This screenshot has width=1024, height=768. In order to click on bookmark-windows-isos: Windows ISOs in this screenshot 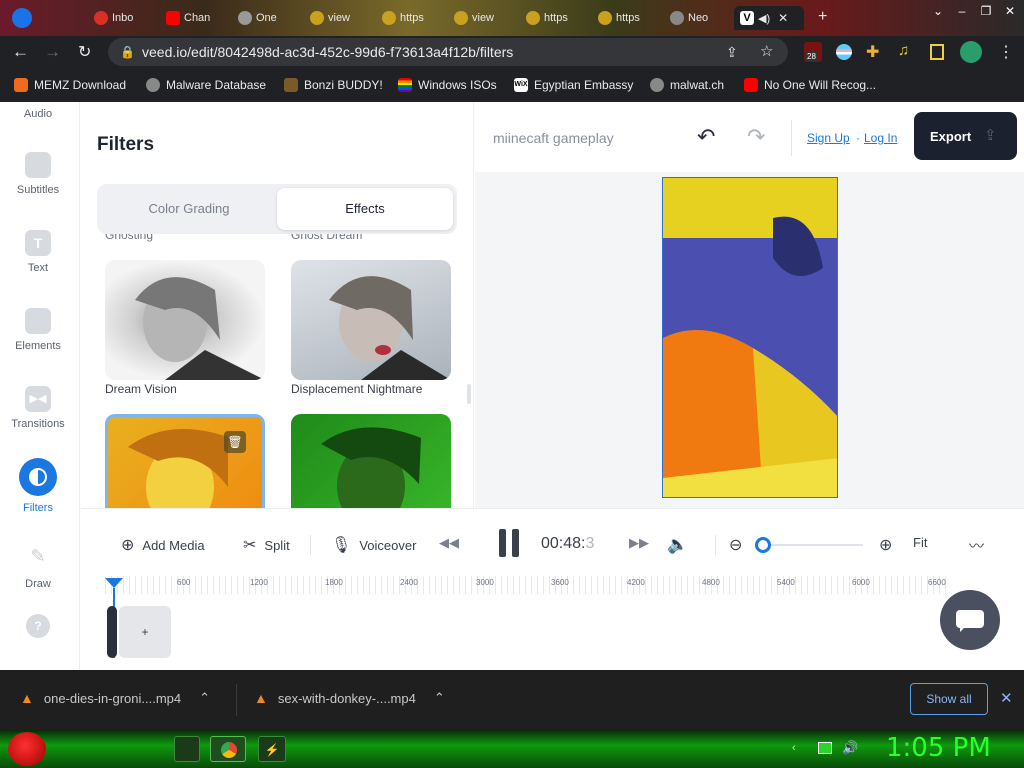, I will do `click(447, 85)`.